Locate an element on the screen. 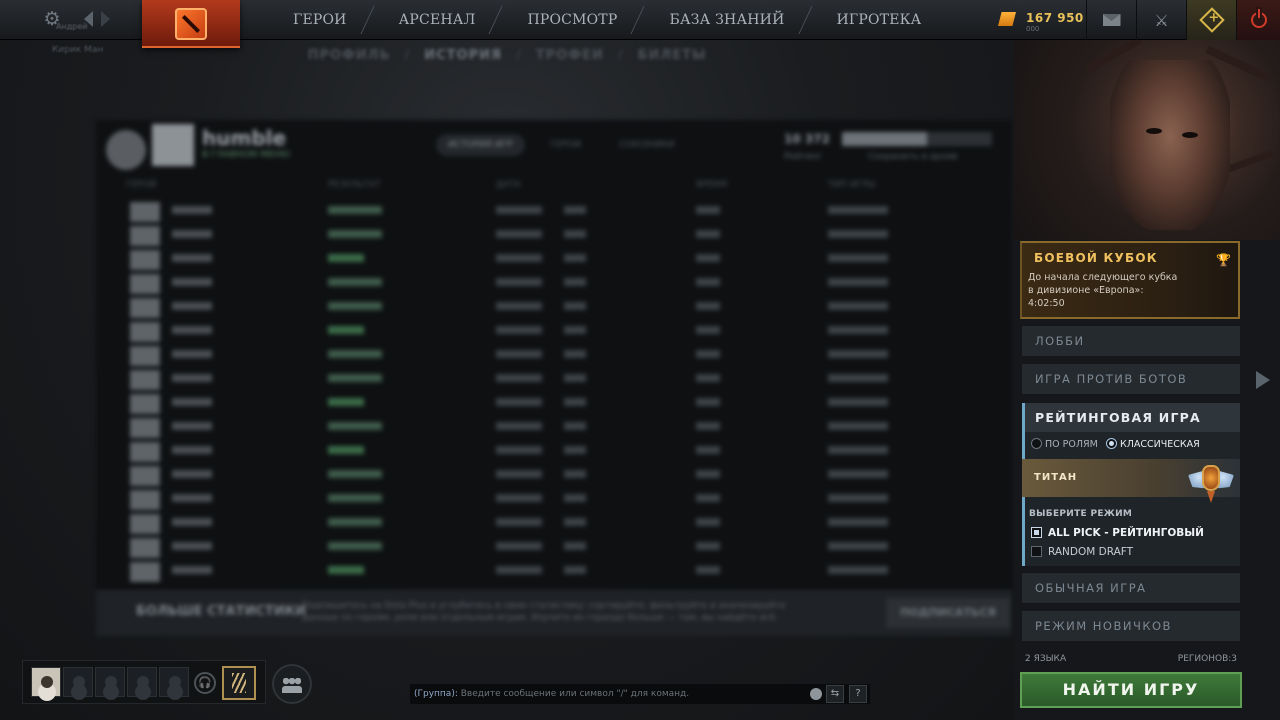 This screenshot has height=720, width=1280. nav-heroes: ГЕРОИ is located at coordinates (317, 20).